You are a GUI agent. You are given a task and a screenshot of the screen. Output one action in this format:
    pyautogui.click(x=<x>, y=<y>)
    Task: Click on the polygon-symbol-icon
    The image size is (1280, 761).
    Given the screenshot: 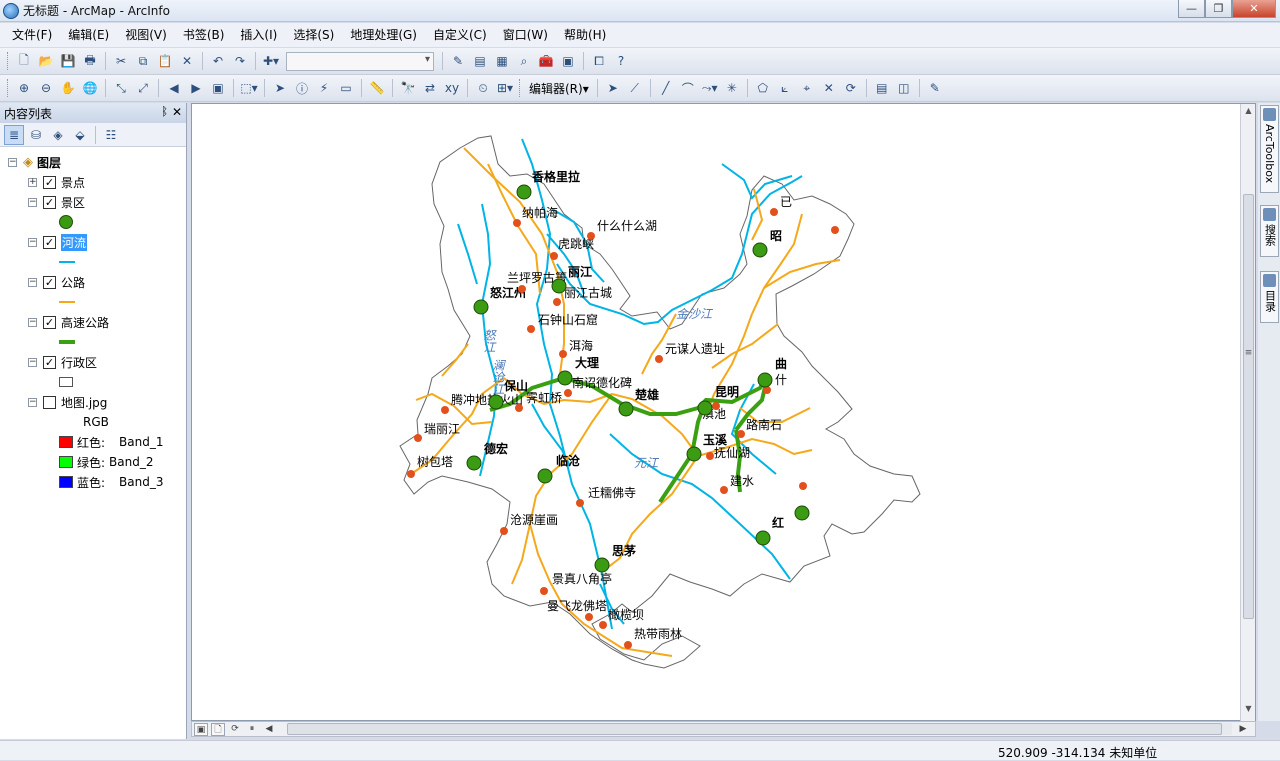 What is the action you would take?
    pyautogui.click(x=66, y=382)
    